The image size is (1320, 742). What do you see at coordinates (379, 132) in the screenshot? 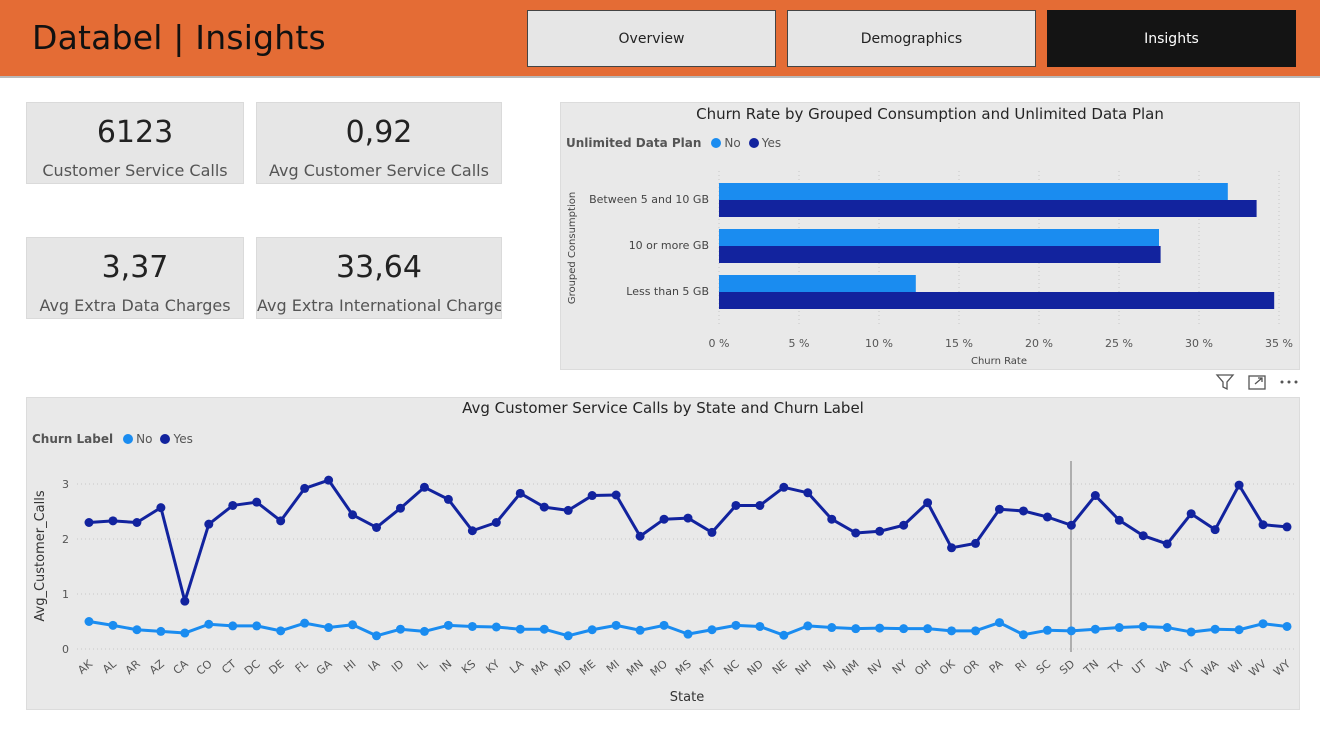
I see `kpi-value: 0,92` at bounding box center [379, 132].